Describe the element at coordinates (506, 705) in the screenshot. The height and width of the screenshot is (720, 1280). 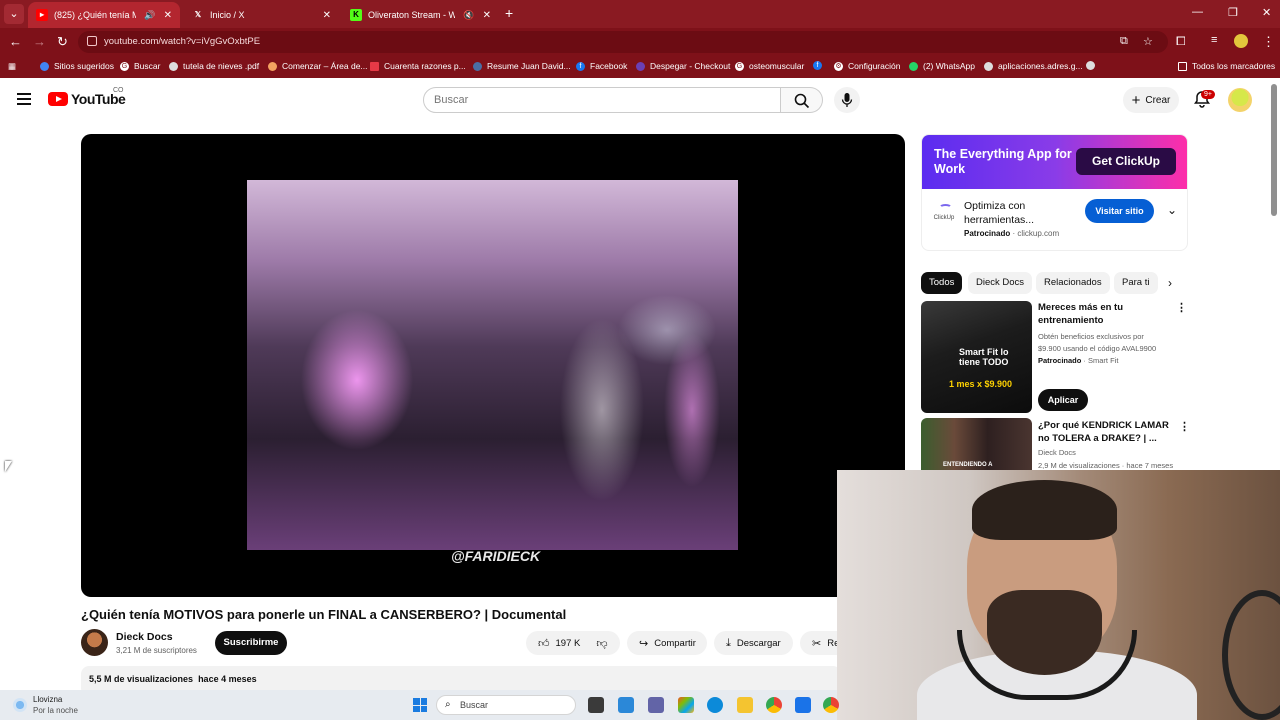
I see `taskbar-search: ⌕ Buscar` at that location.